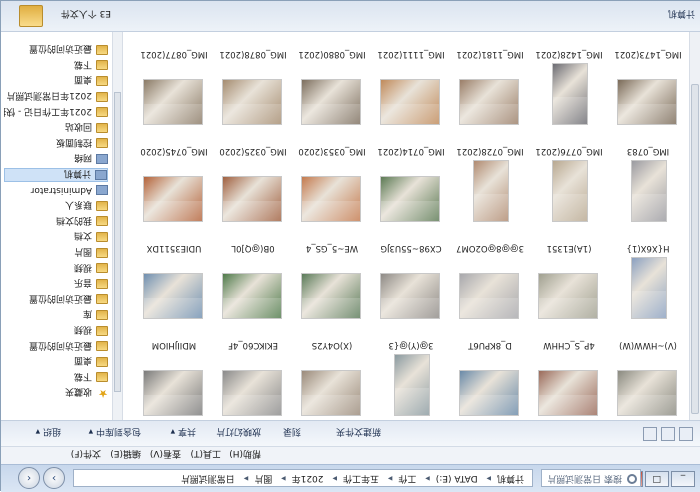 Image resolution: width=700 pixels, height=492 pixels. Describe the element at coordinates (174, 54) in the screenshot. I see `file-name: IMG_0877(2021` at that location.